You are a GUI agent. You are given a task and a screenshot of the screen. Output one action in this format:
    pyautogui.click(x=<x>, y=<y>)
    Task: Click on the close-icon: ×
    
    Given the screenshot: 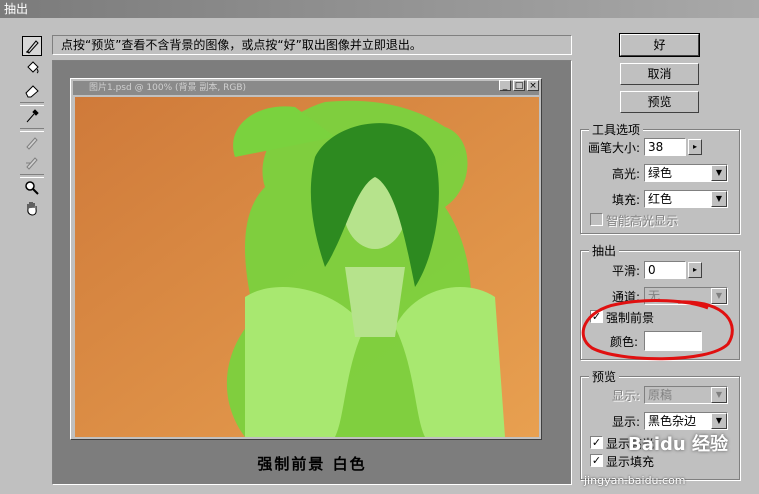 What is the action you would take?
    pyautogui.click(x=533, y=85)
    